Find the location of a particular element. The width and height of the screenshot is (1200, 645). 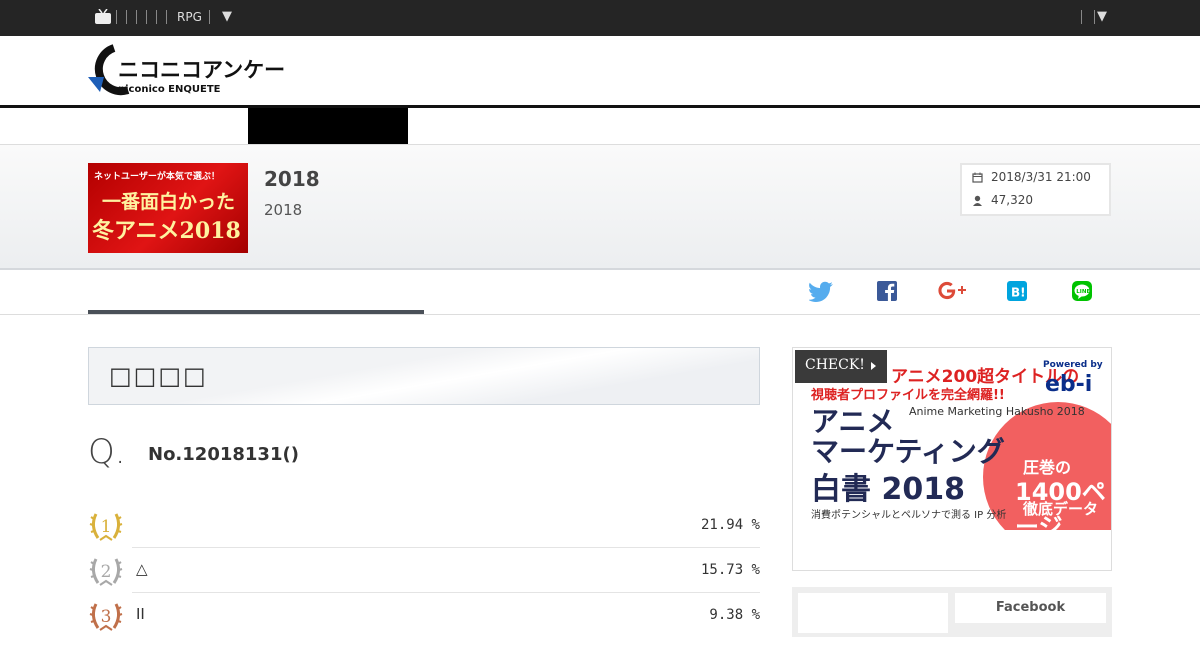

thumbnail-title-line1: 一番面白かった is located at coordinates (169, 202).